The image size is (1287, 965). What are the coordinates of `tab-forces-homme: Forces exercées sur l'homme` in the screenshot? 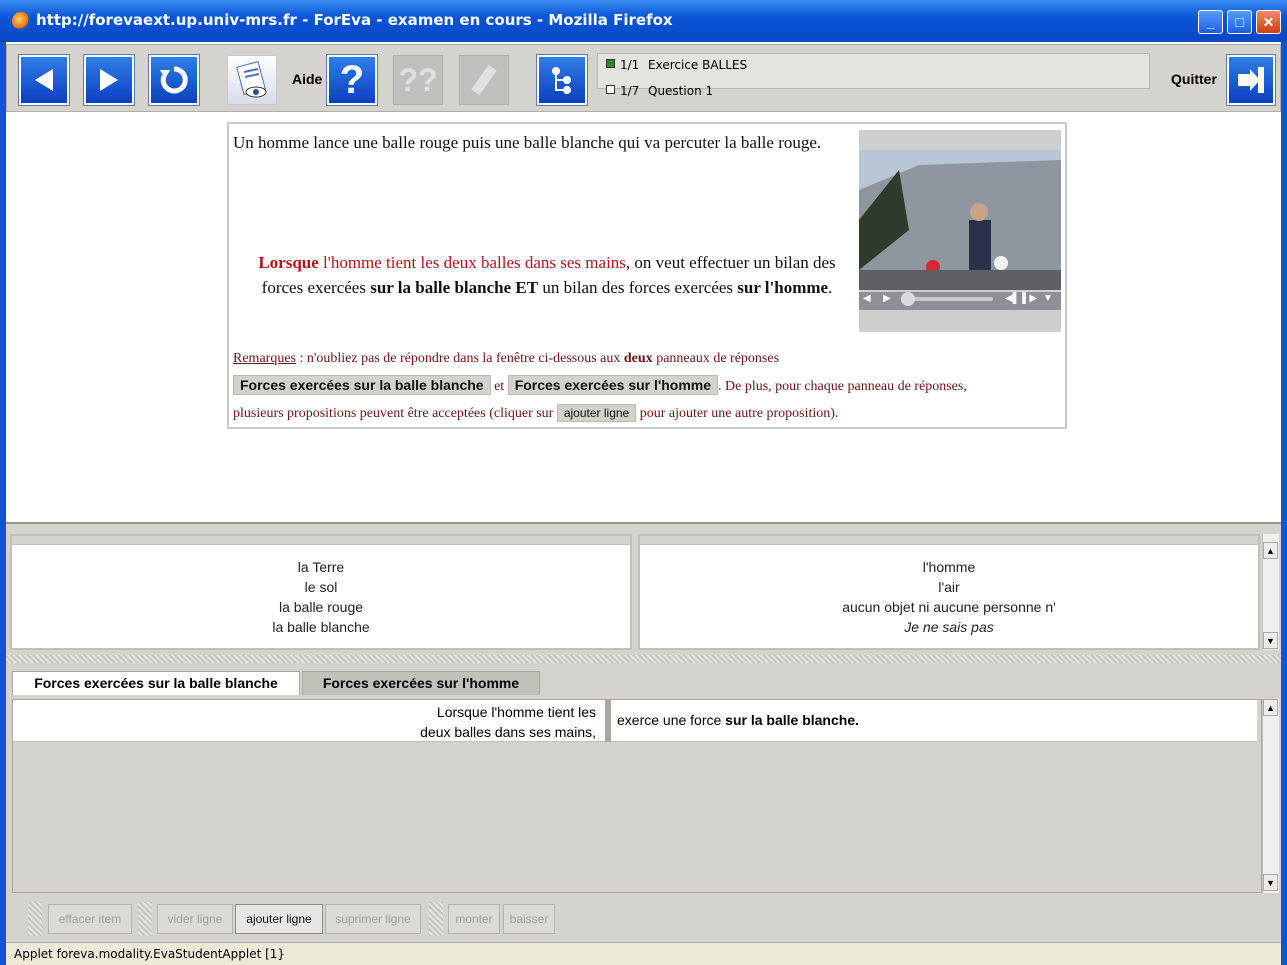 It's located at (421, 683).